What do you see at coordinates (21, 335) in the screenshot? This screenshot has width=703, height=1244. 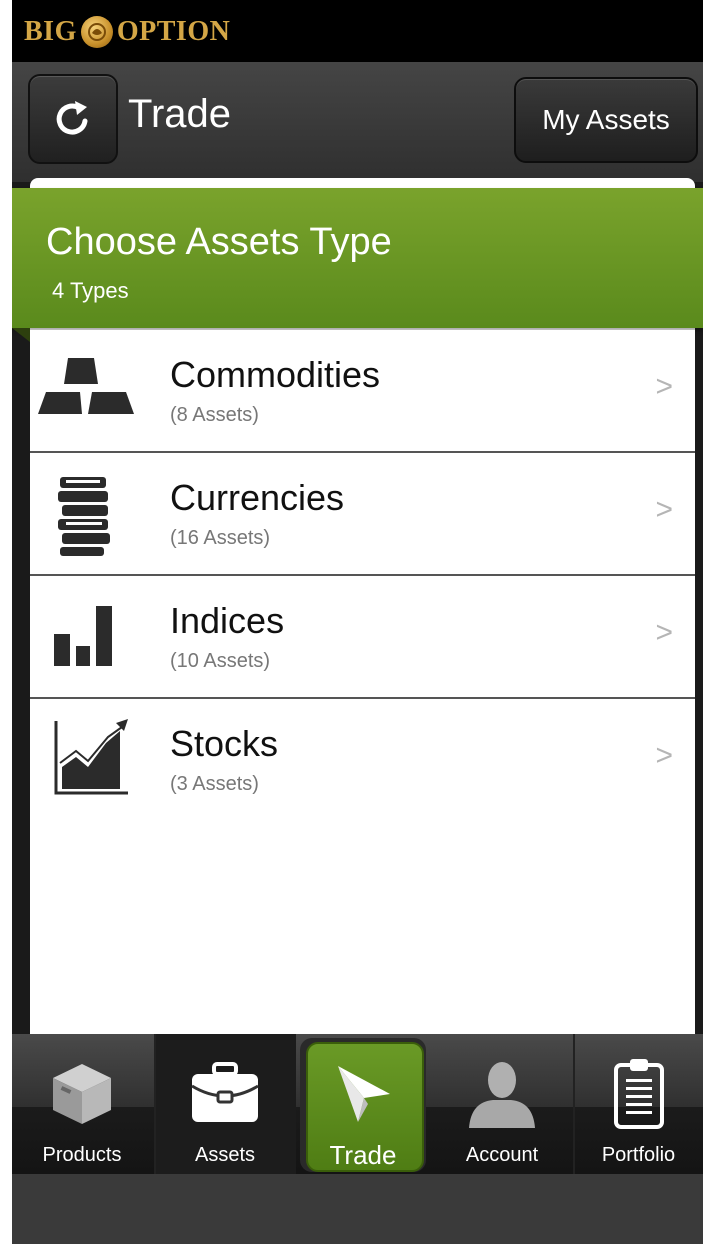 I see `ribbon-fold-left` at bounding box center [21, 335].